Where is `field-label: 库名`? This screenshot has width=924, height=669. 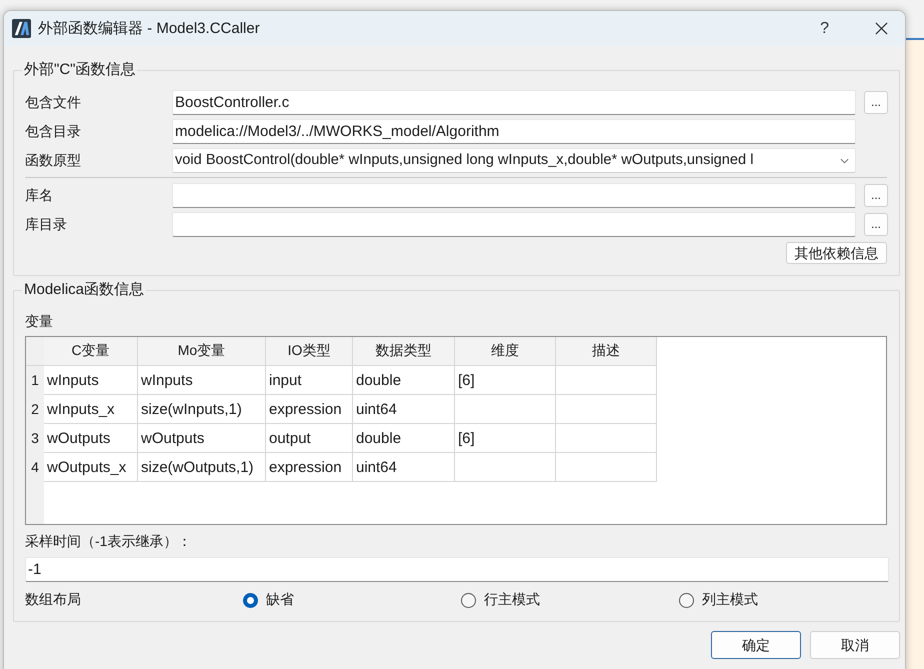 field-label: 库名 is located at coordinates (39, 195).